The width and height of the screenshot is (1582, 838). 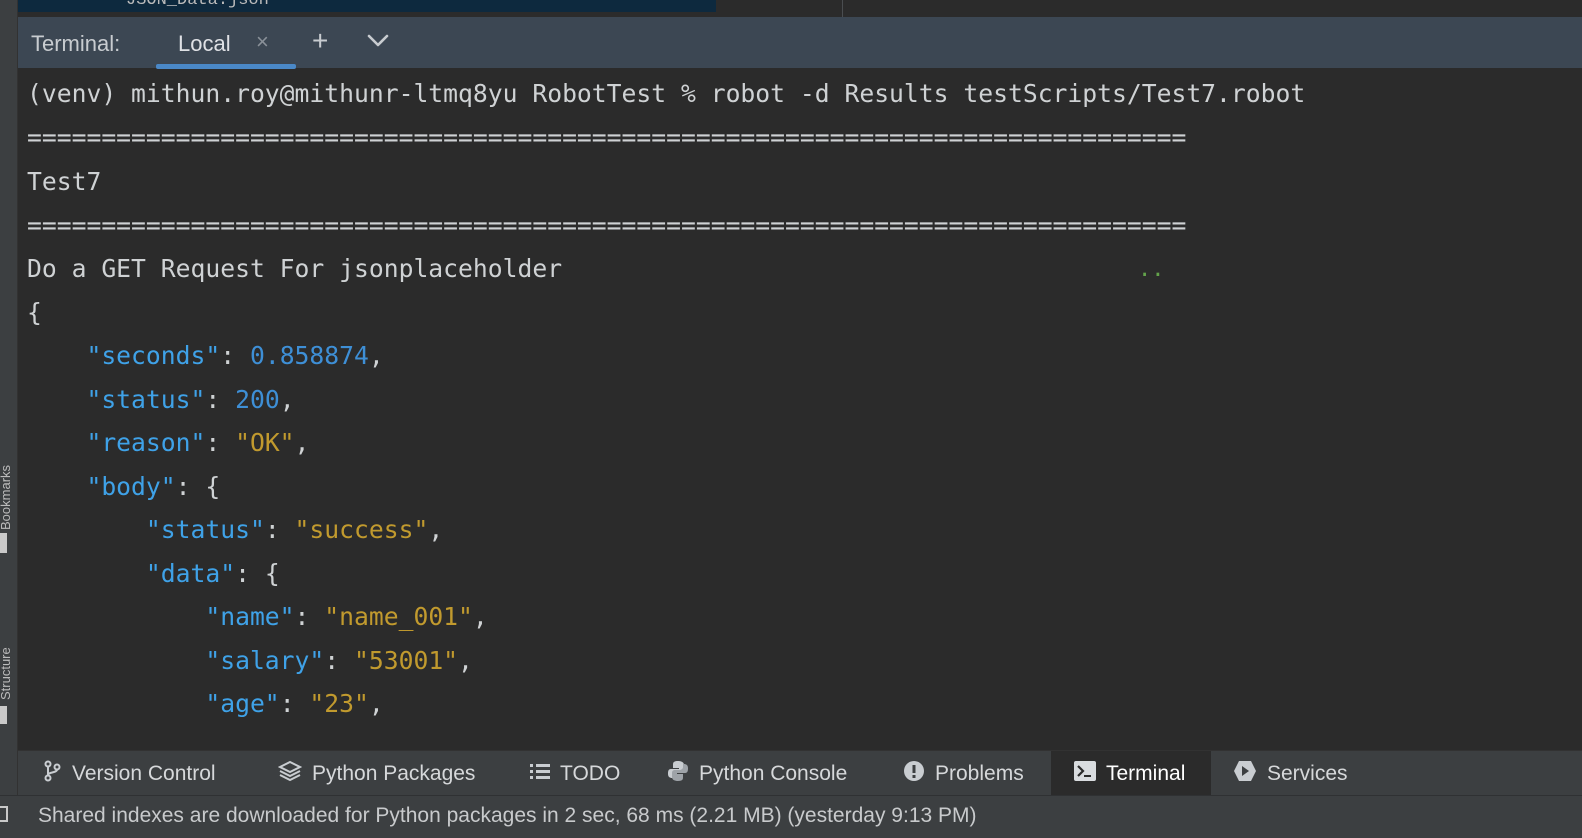 I want to click on services-tab: Services, so click(x=1290, y=773).